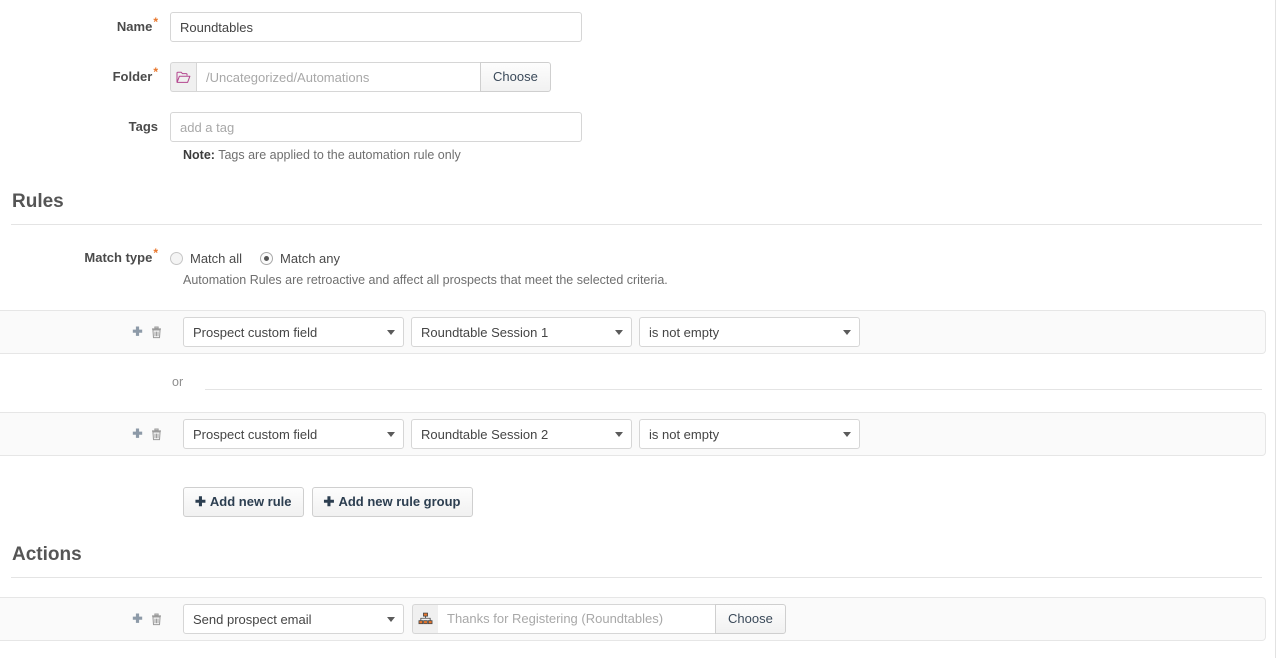 The width and height of the screenshot is (1276, 658). What do you see at coordinates (147, 619) in the screenshot?
I see `action-row-icons` at bounding box center [147, 619].